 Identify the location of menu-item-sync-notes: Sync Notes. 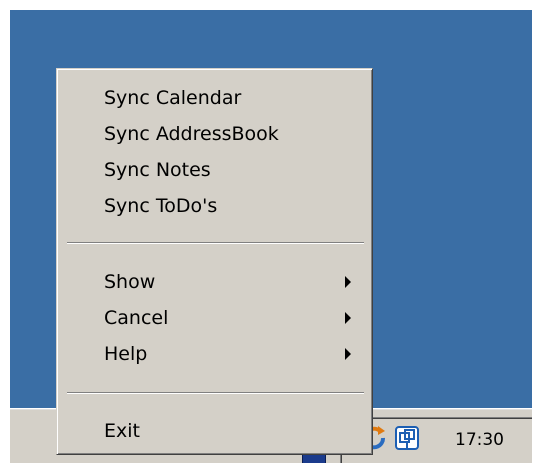
(214, 170).